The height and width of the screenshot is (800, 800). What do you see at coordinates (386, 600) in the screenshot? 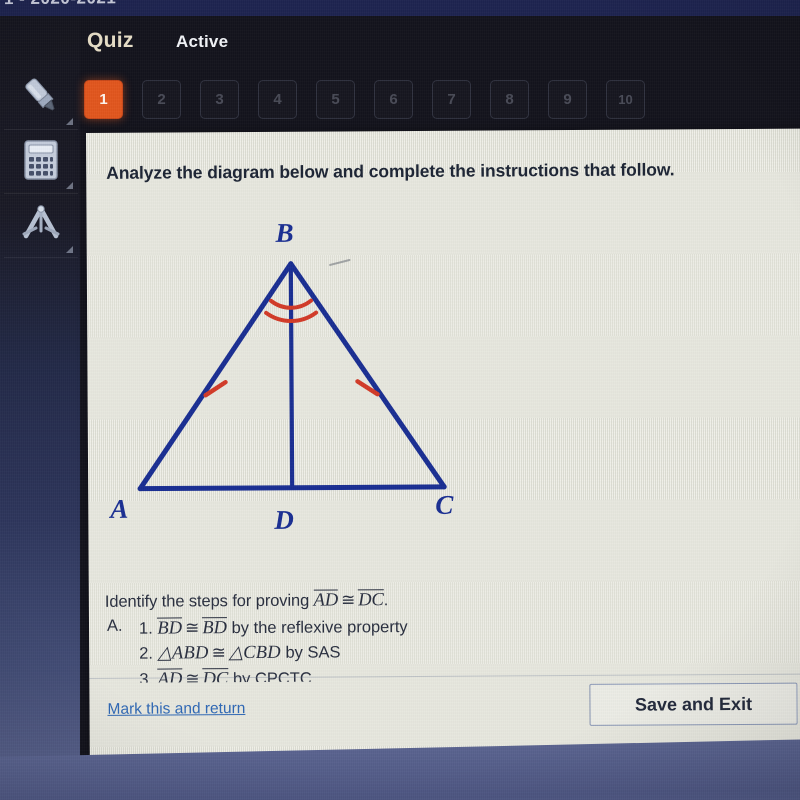
I see `answer-intro-suffix: .` at bounding box center [386, 600].